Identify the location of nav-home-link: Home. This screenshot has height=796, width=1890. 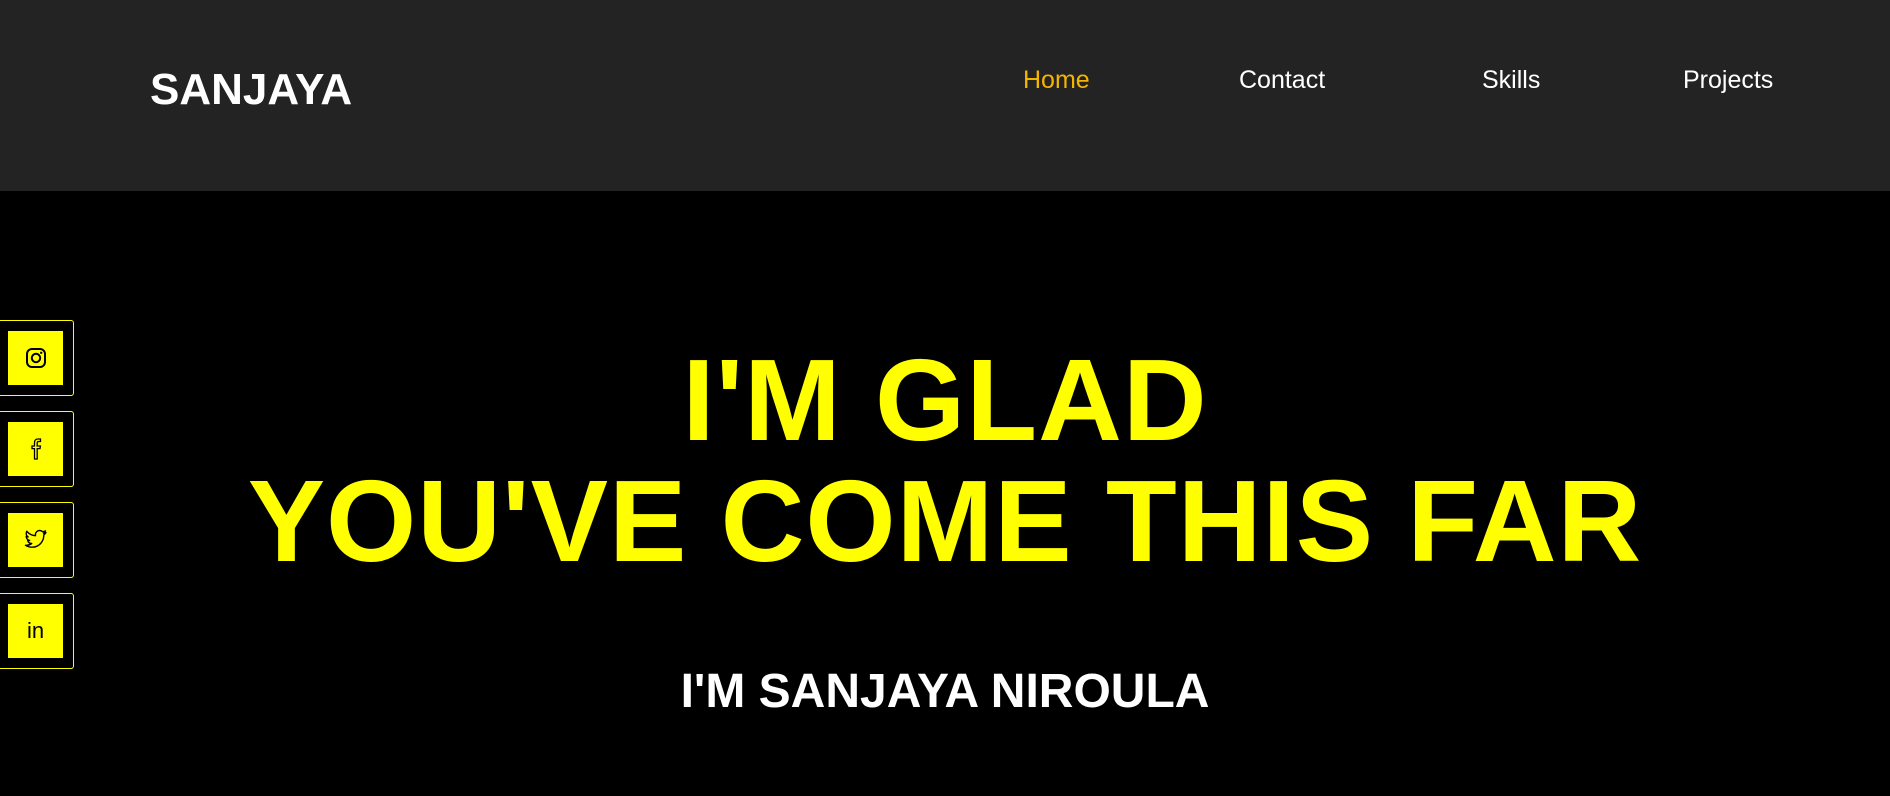
(1056, 80).